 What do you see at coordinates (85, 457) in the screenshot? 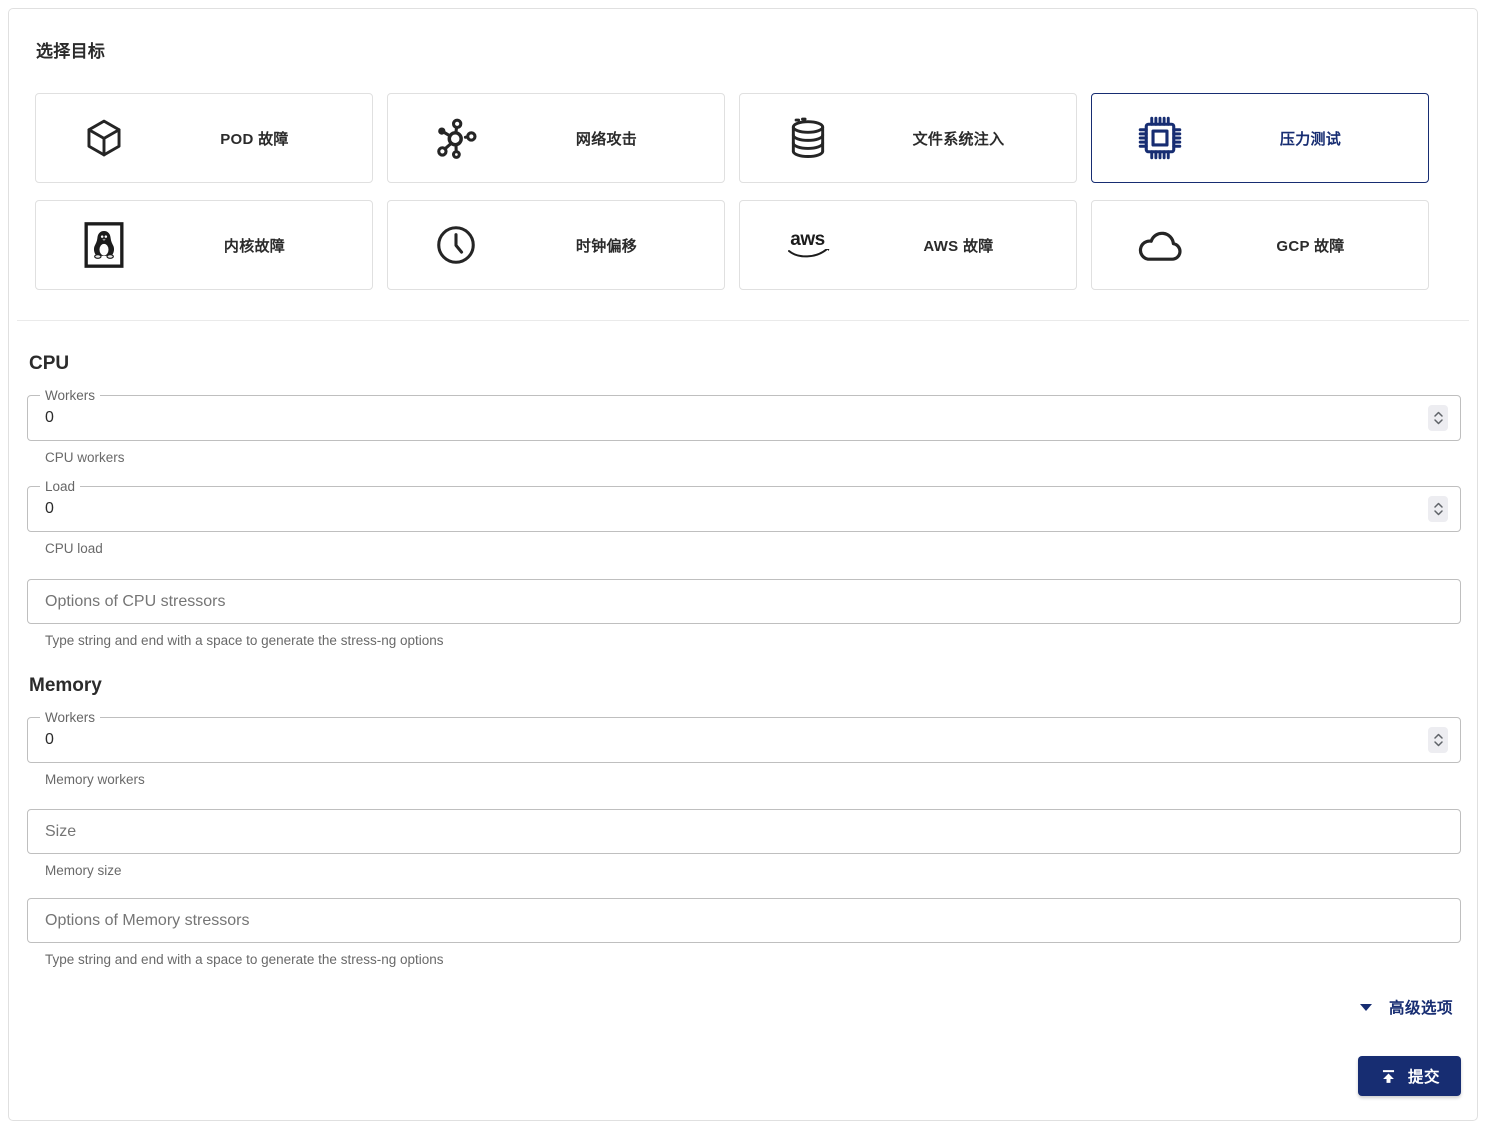
I see `cpu-workers-helper: CPU workers` at bounding box center [85, 457].